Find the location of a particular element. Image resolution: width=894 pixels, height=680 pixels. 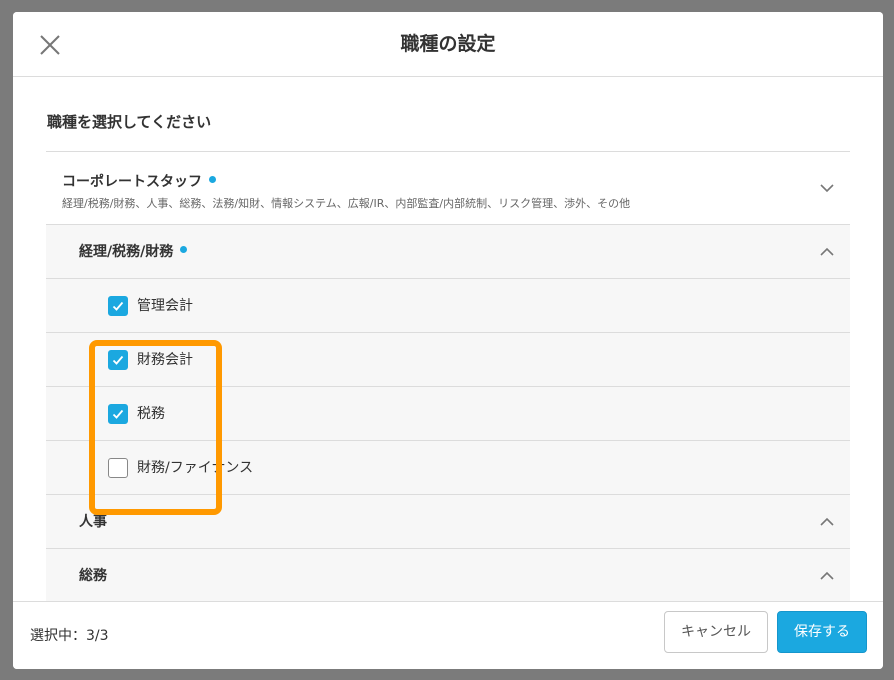

subcategory-row-hr: 人事 is located at coordinates (448, 522).